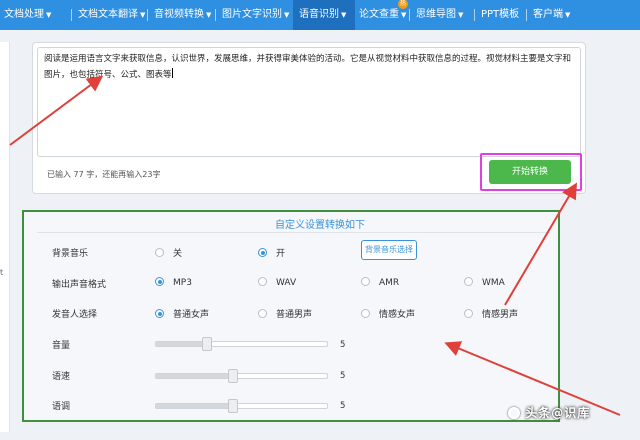 The image size is (640, 440). Describe the element at coordinates (294, 315) in the screenshot. I see `option-label: 普通男声` at that location.